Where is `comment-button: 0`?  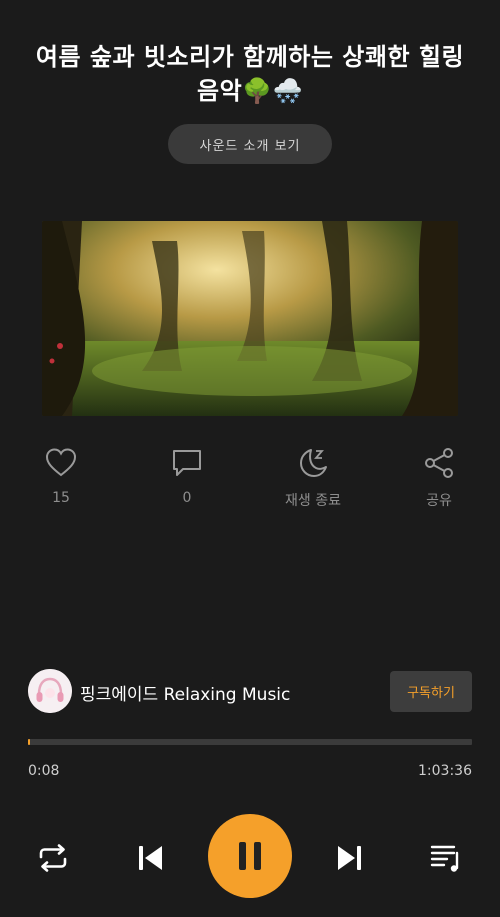
comment-button: 0 is located at coordinates (187, 476).